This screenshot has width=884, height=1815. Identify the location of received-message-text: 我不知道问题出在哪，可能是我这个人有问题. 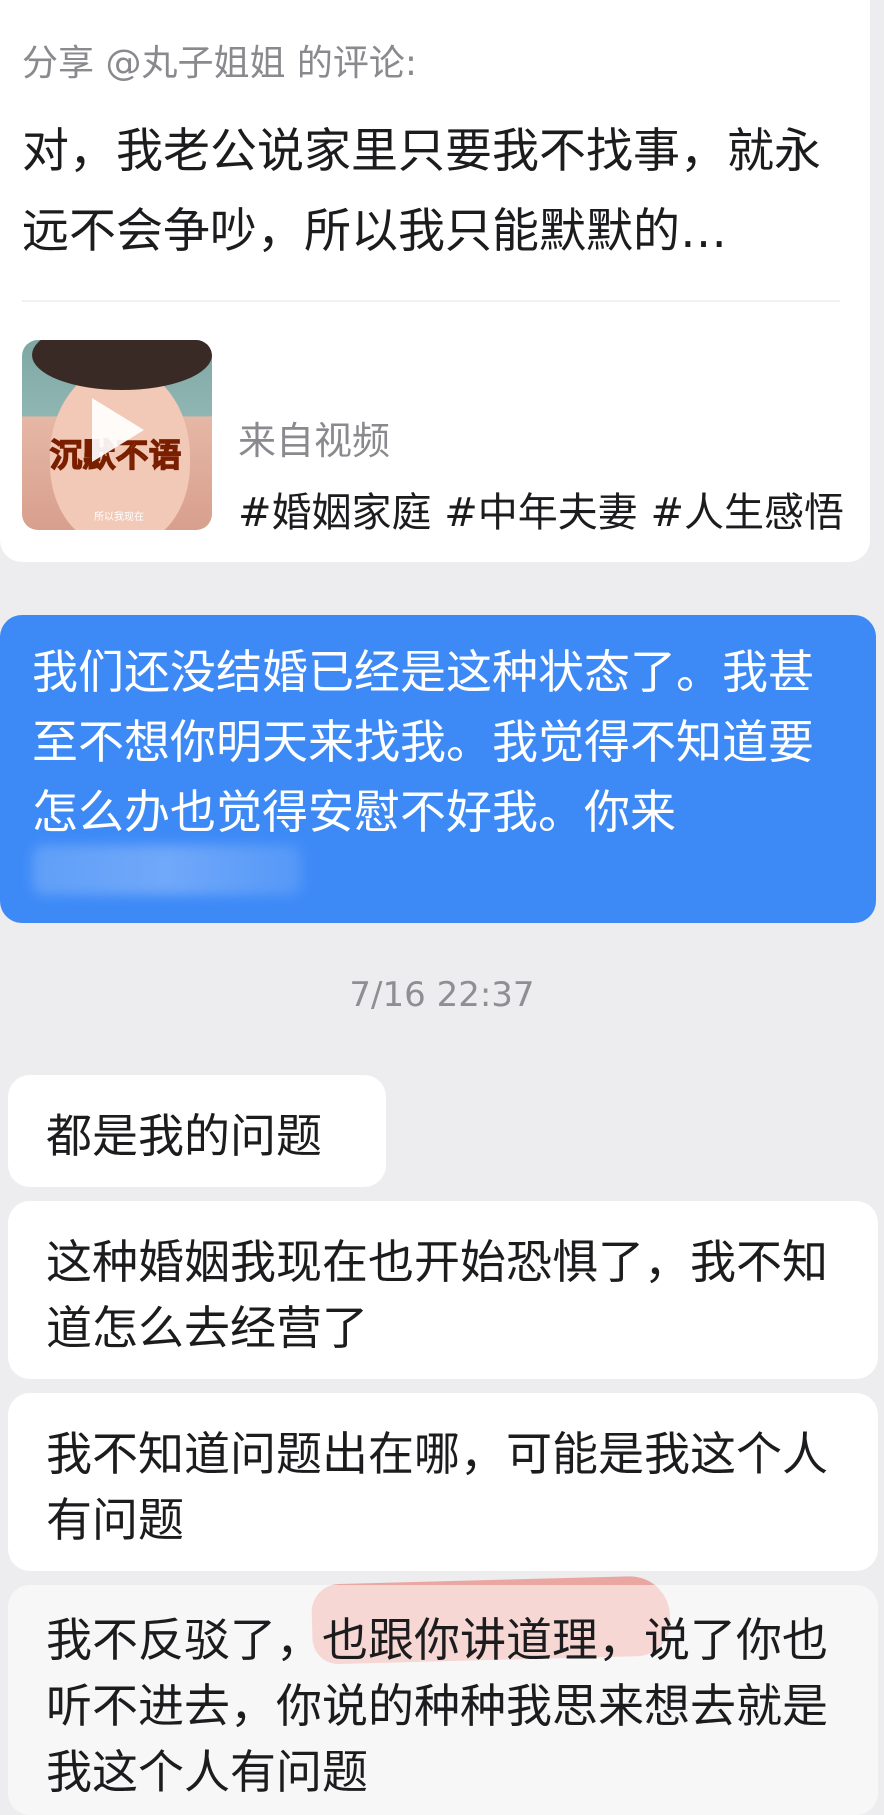
(437, 1487).